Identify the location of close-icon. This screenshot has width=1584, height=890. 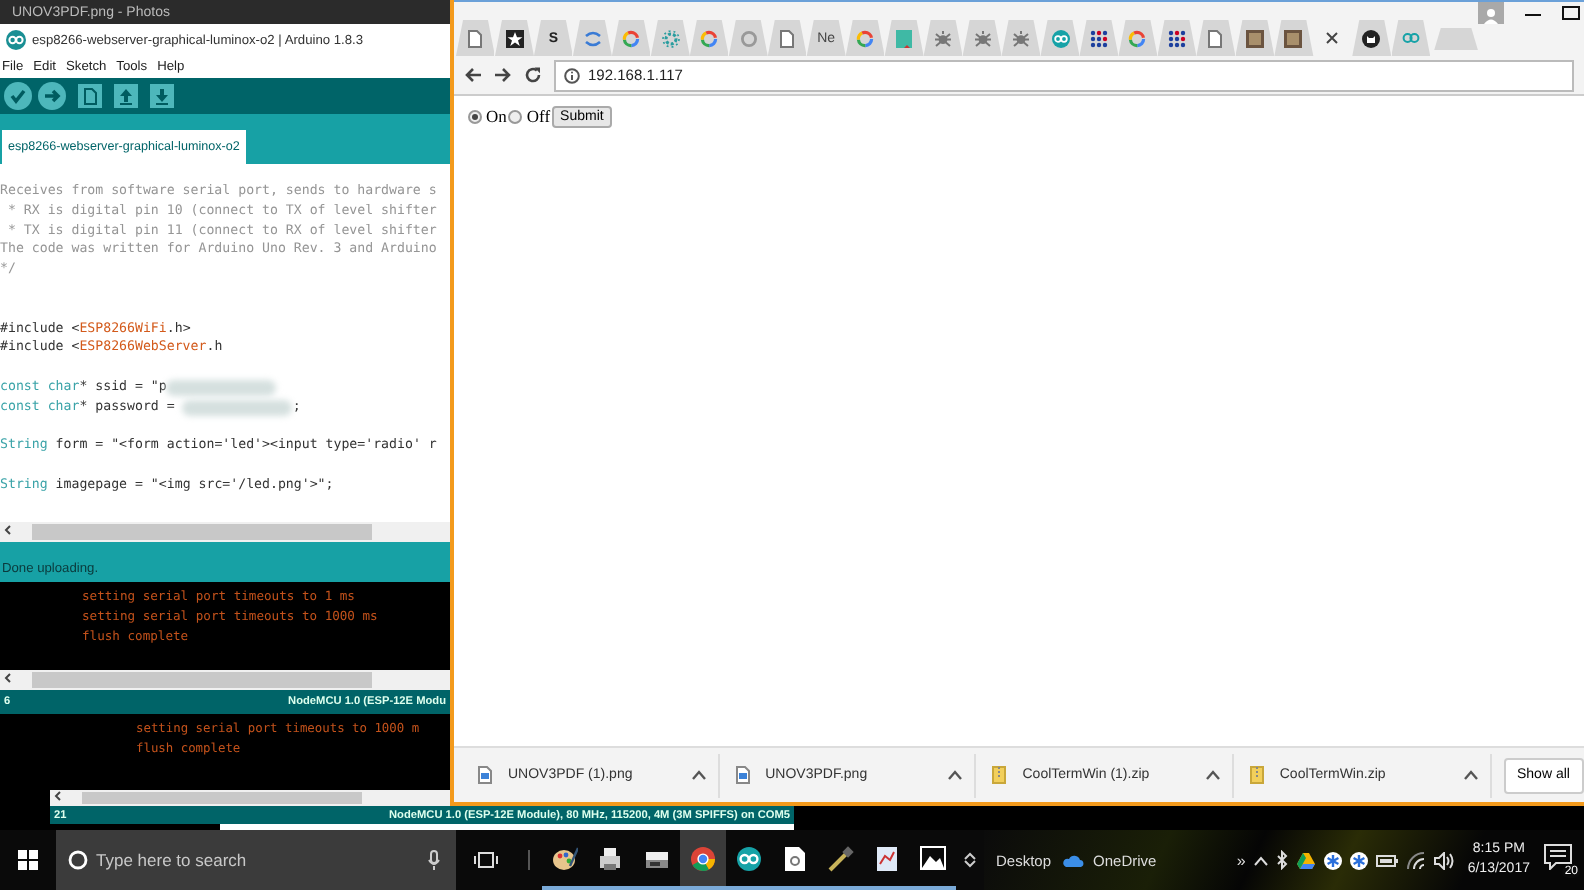
(1332, 38).